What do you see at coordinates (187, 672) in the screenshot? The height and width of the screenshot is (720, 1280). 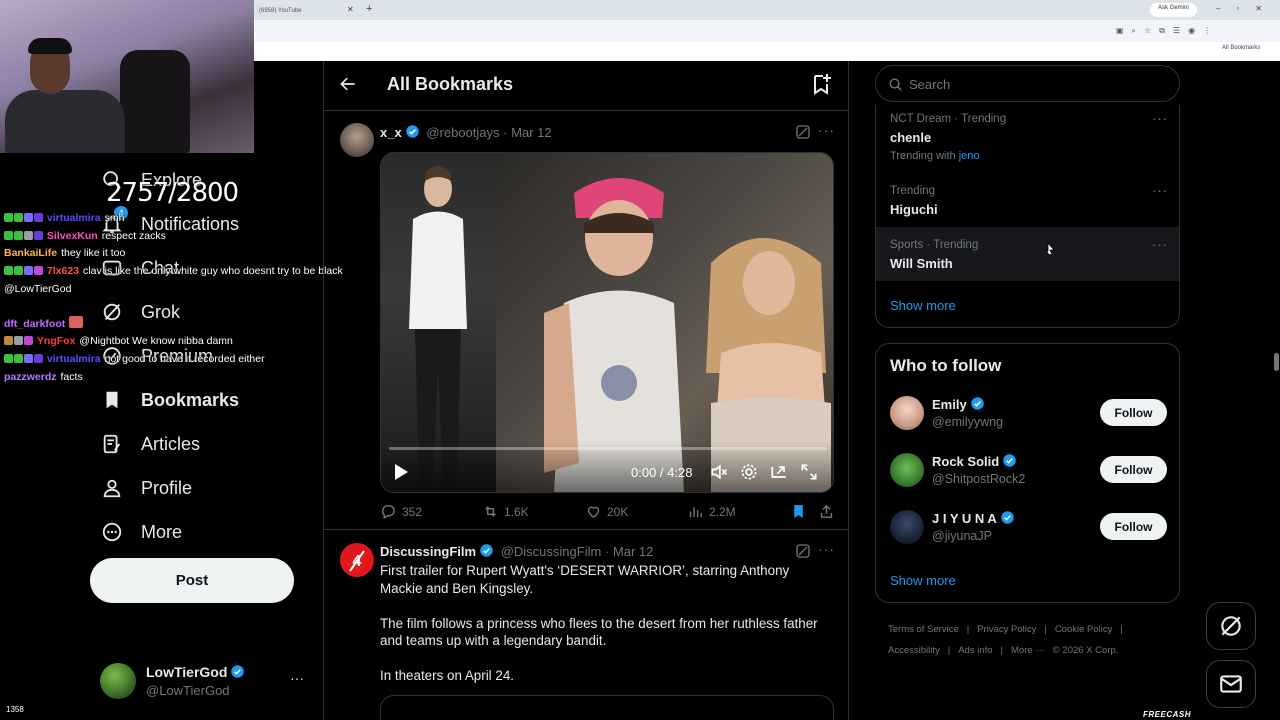 I see `profile-name-text: LowTierGod` at bounding box center [187, 672].